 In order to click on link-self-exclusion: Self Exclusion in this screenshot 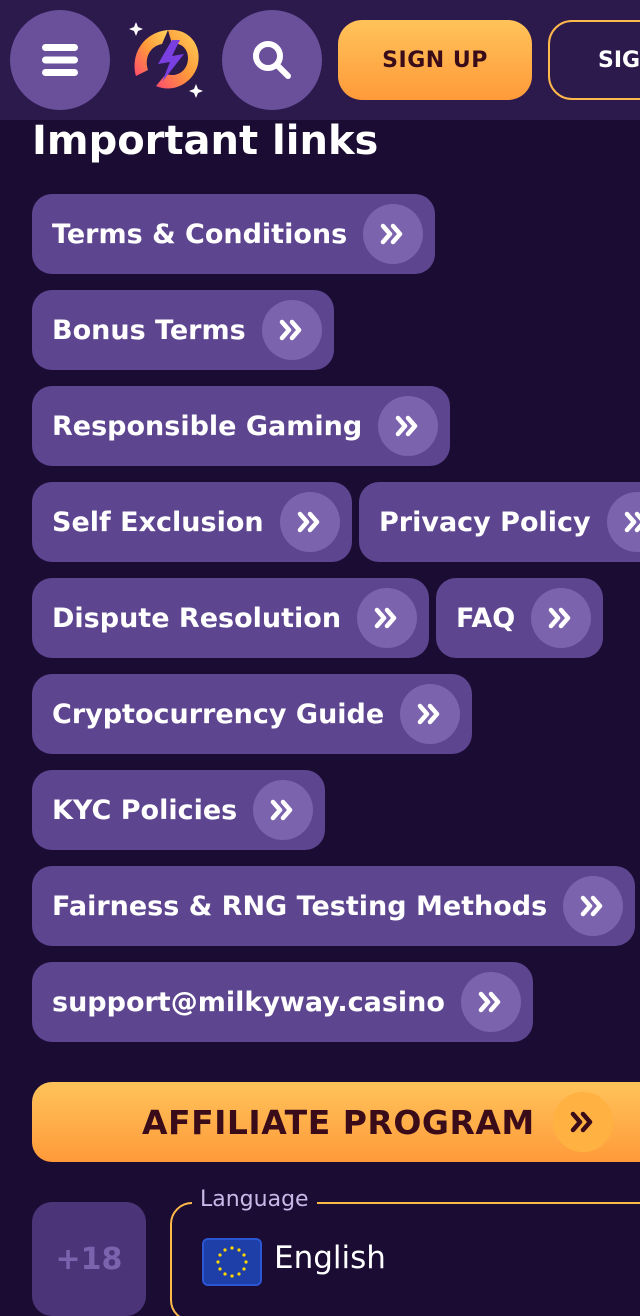, I will do `click(192, 522)`.